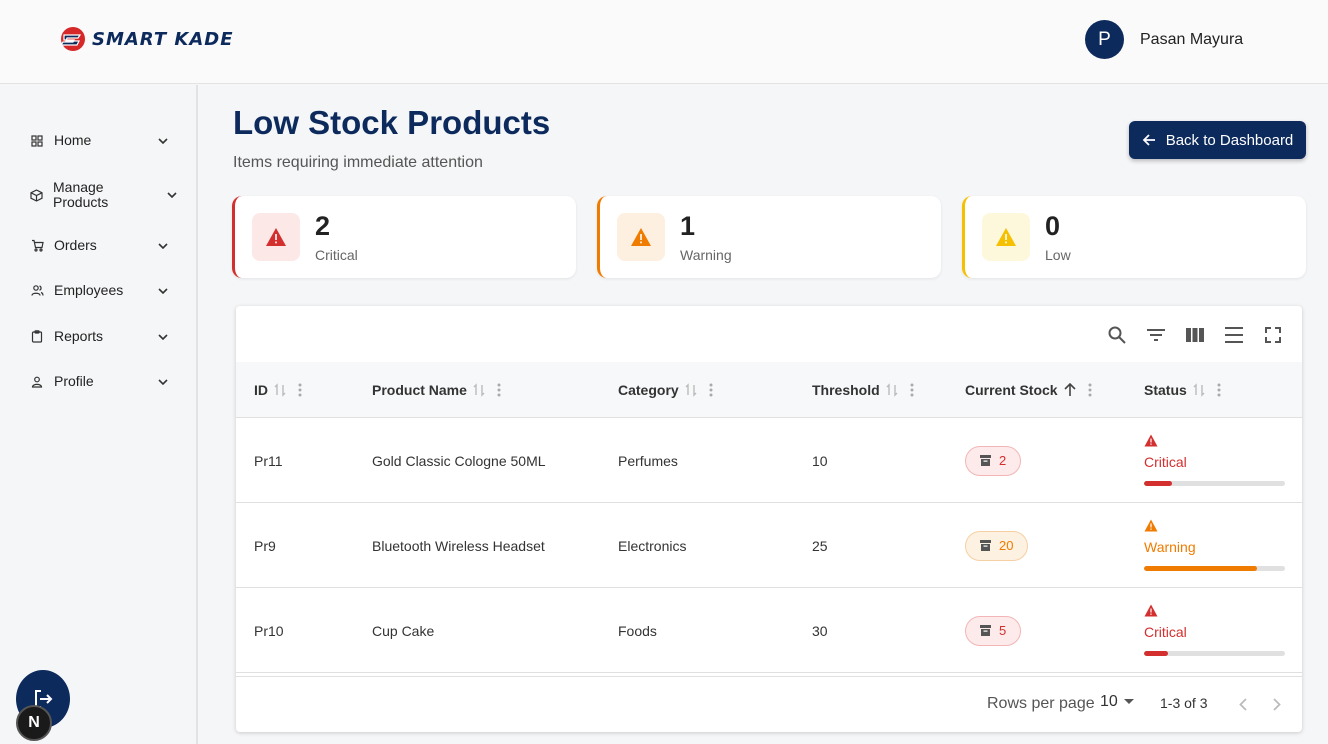  What do you see at coordinates (79, 336) in the screenshot?
I see `sidebar-item-label: Reports` at bounding box center [79, 336].